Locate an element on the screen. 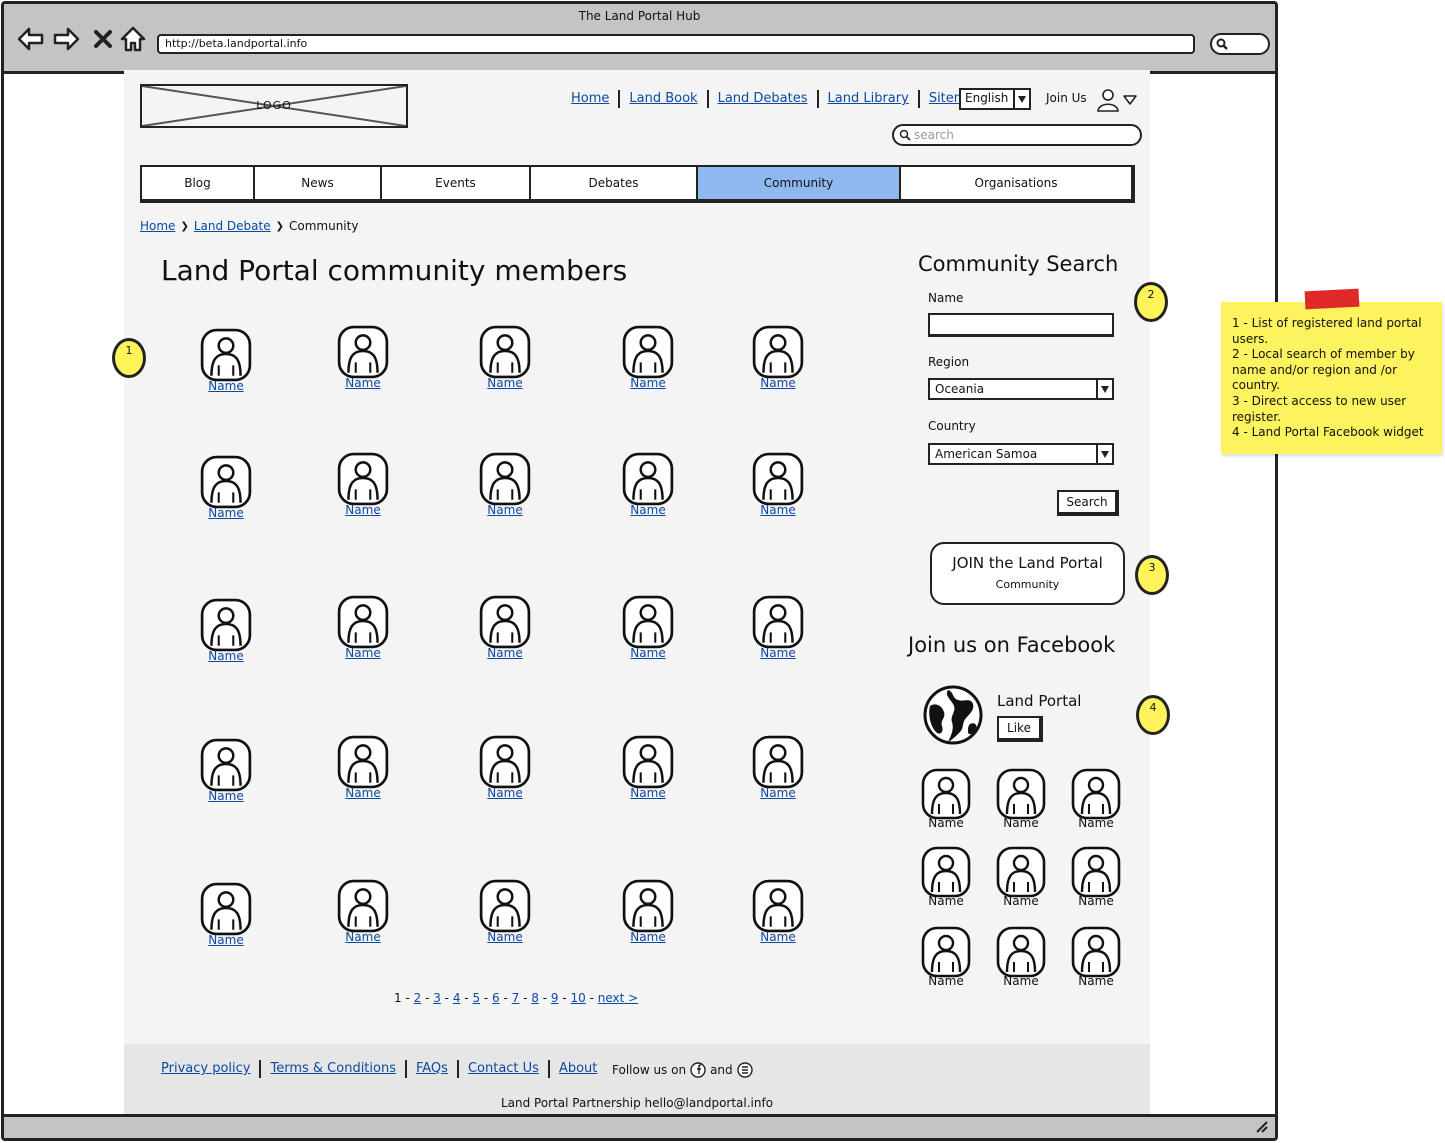 Image resolution: width=1445 pixels, height=1143 pixels. join-community-button: JOIN the Land Portal Community is located at coordinates (1027, 573).